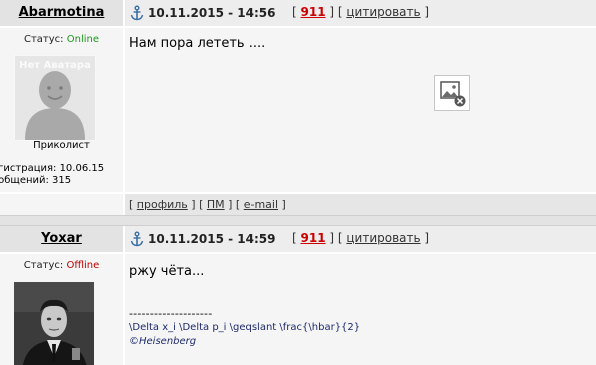 The width and height of the screenshot is (596, 365). I want to click on status-online: Online, so click(82, 39).